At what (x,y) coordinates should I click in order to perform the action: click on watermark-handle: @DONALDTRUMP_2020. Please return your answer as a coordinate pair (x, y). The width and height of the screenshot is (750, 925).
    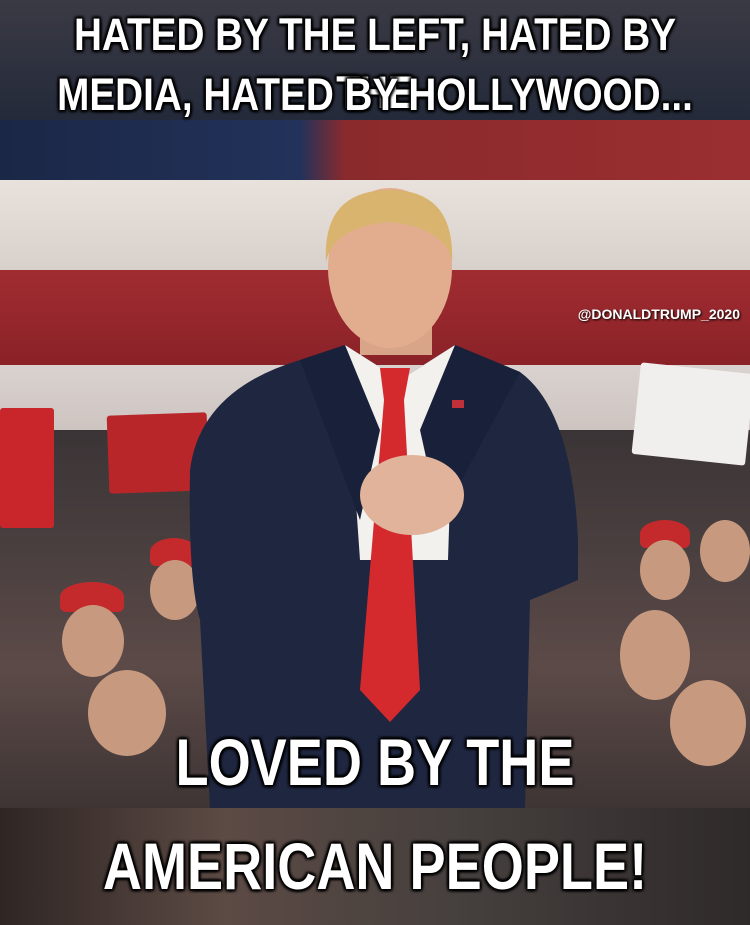
    Looking at the image, I should click on (658, 314).